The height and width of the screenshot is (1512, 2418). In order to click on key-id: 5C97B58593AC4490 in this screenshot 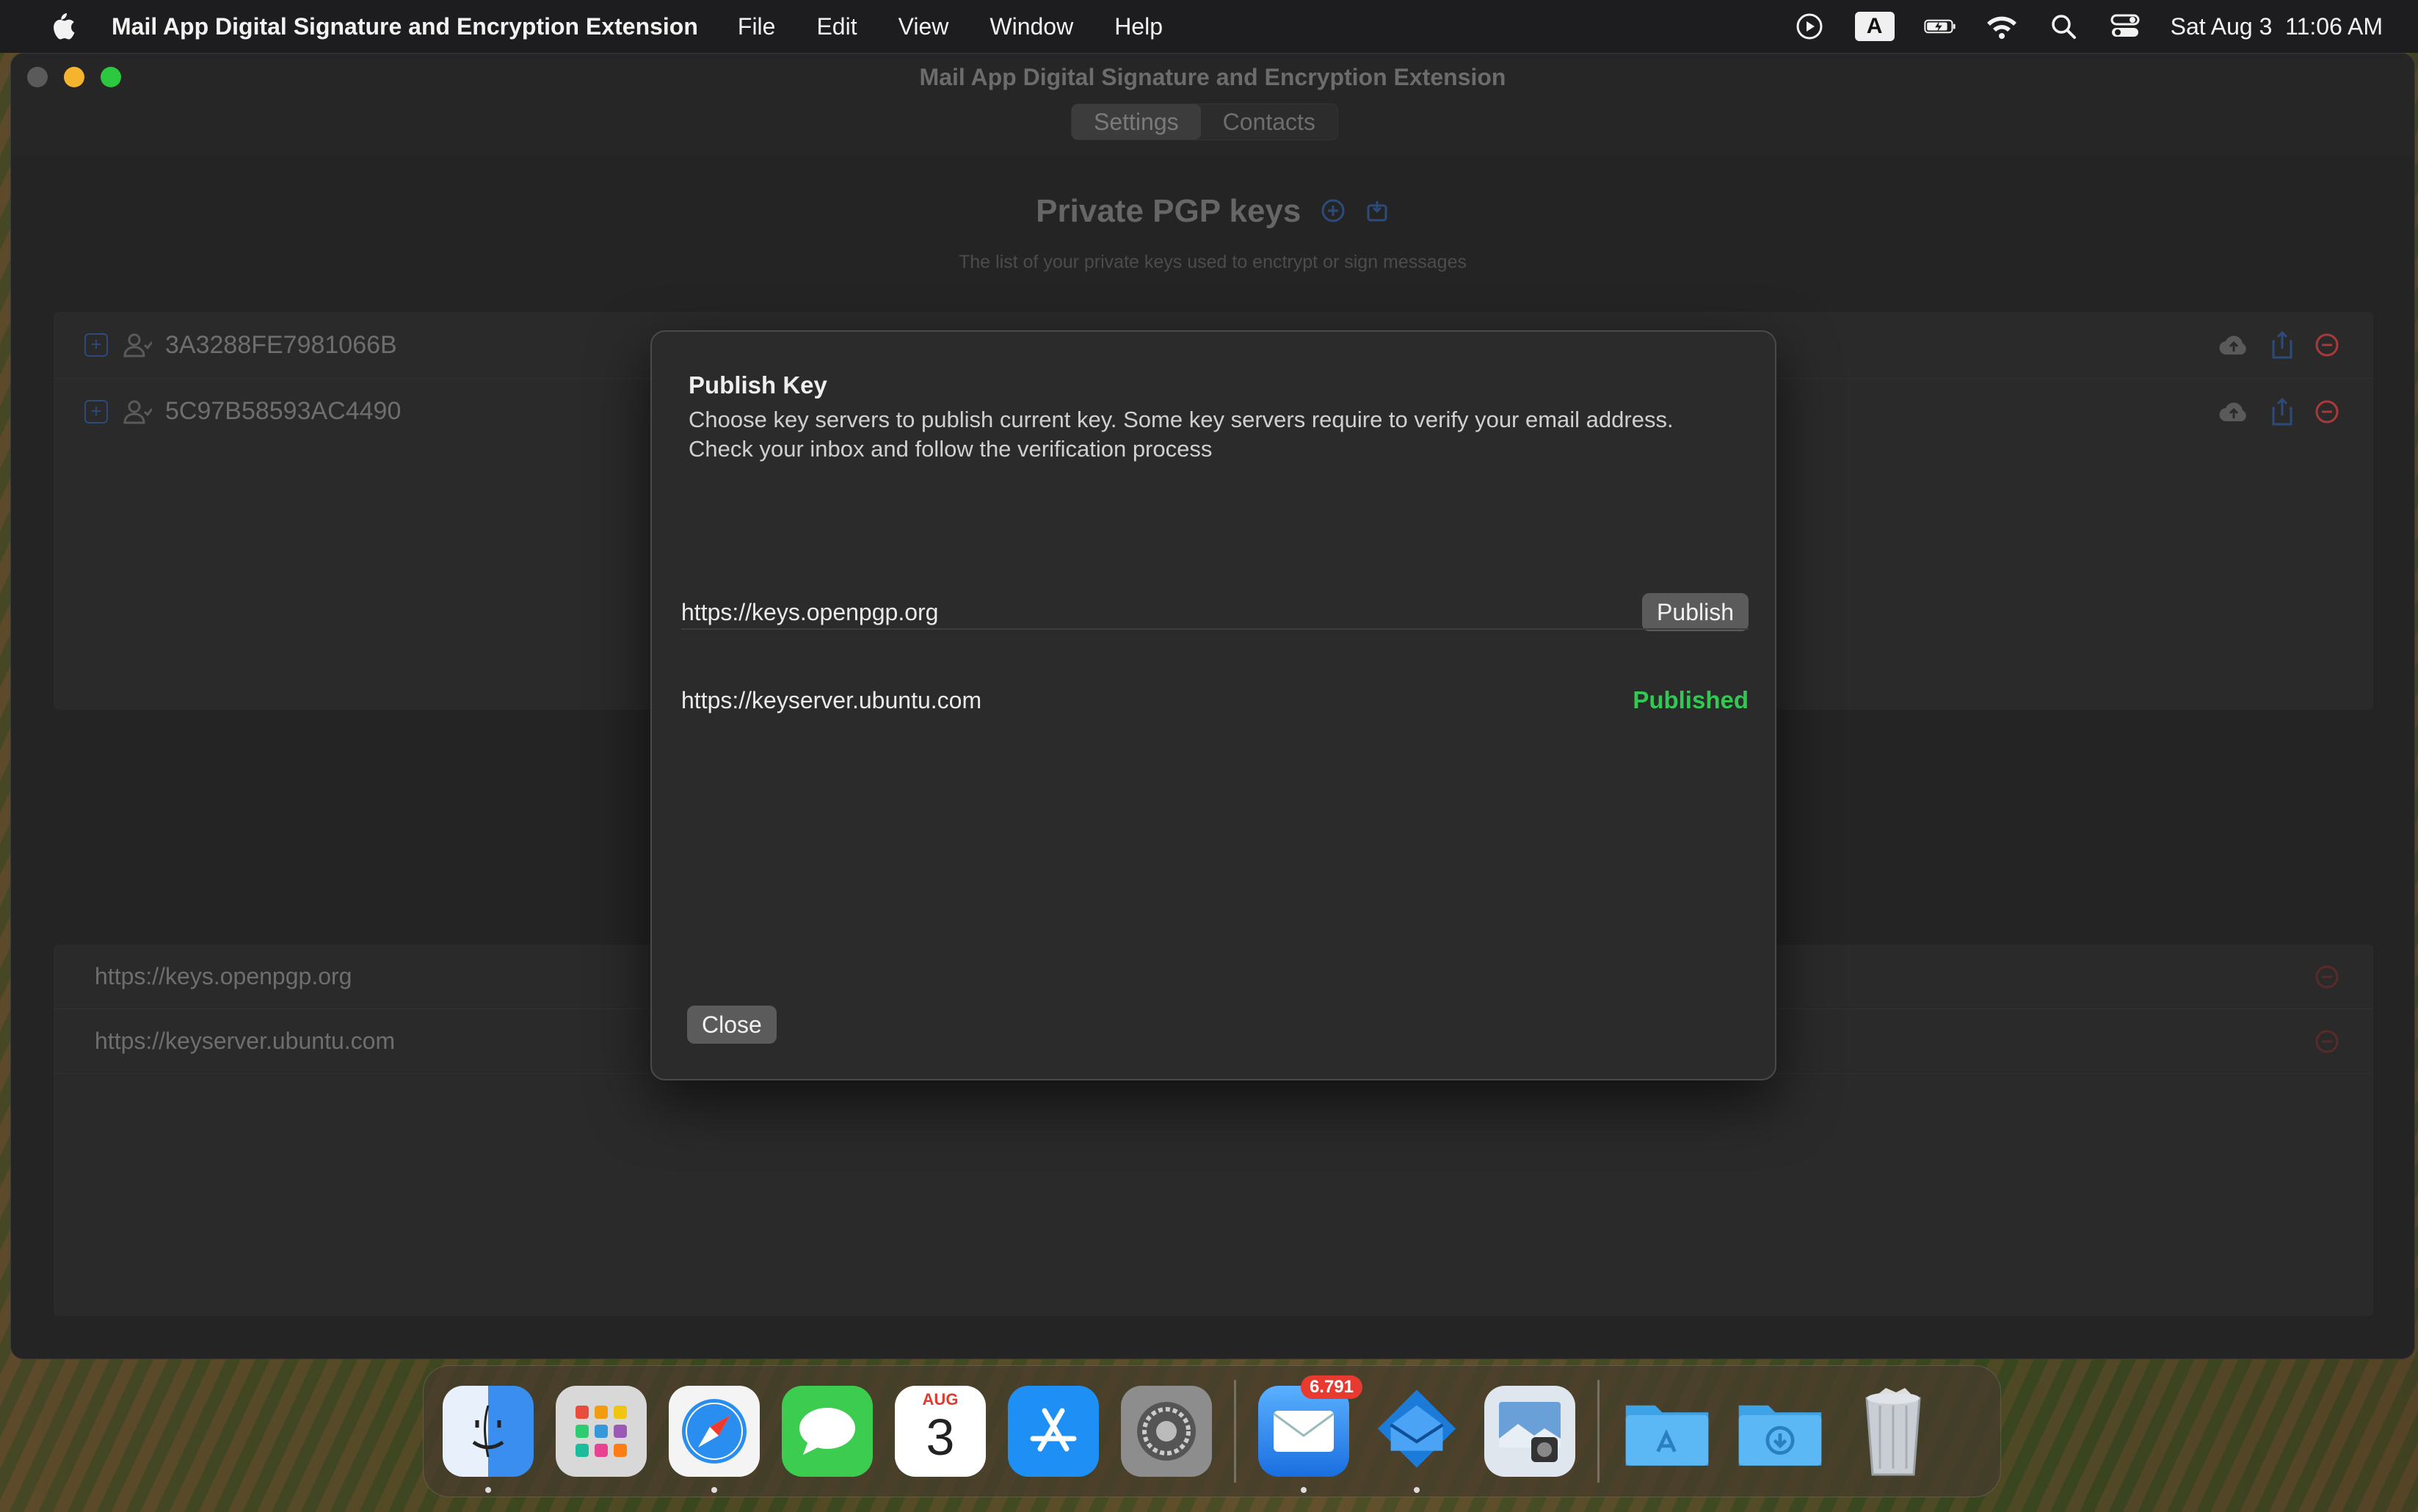, I will do `click(283, 411)`.